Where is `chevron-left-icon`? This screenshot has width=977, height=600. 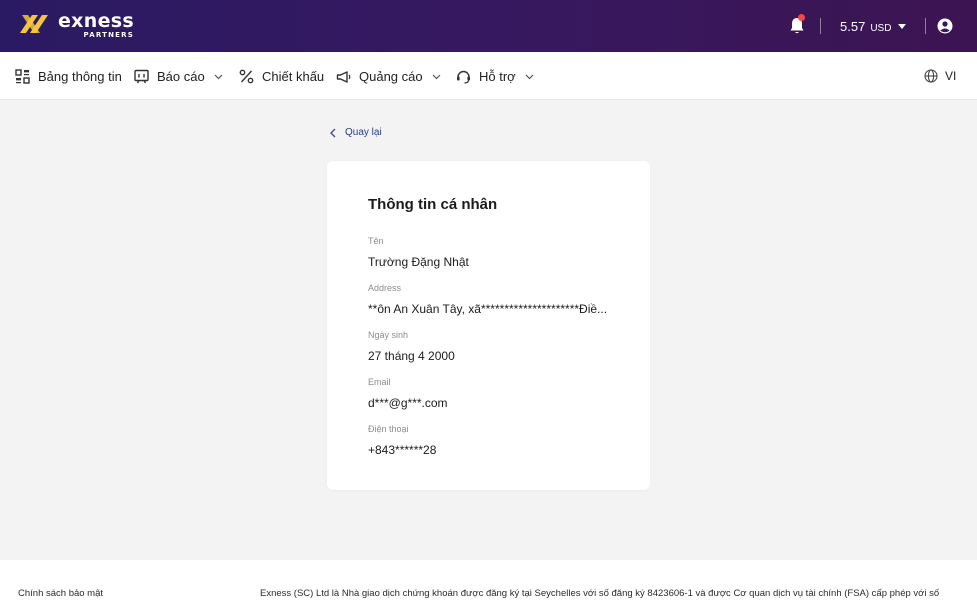
chevron-left-icon is located at coordinates (333, 132).